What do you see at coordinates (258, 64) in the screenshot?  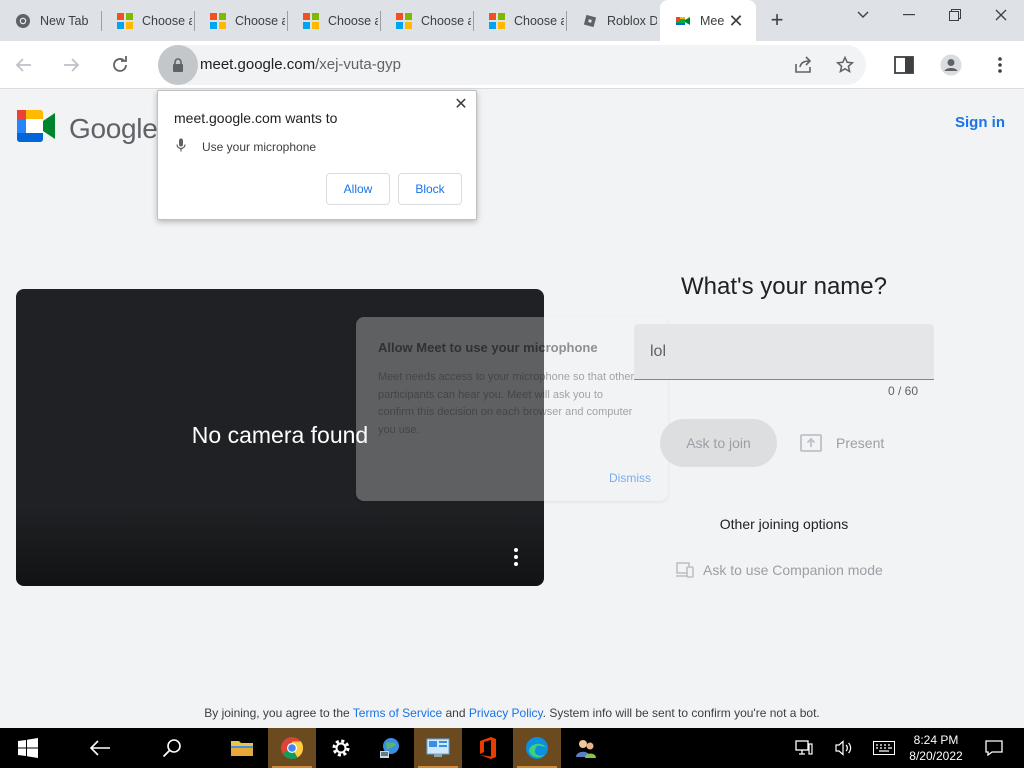 I see `url-host: meet.google.com` at bounding box center [258, 64].